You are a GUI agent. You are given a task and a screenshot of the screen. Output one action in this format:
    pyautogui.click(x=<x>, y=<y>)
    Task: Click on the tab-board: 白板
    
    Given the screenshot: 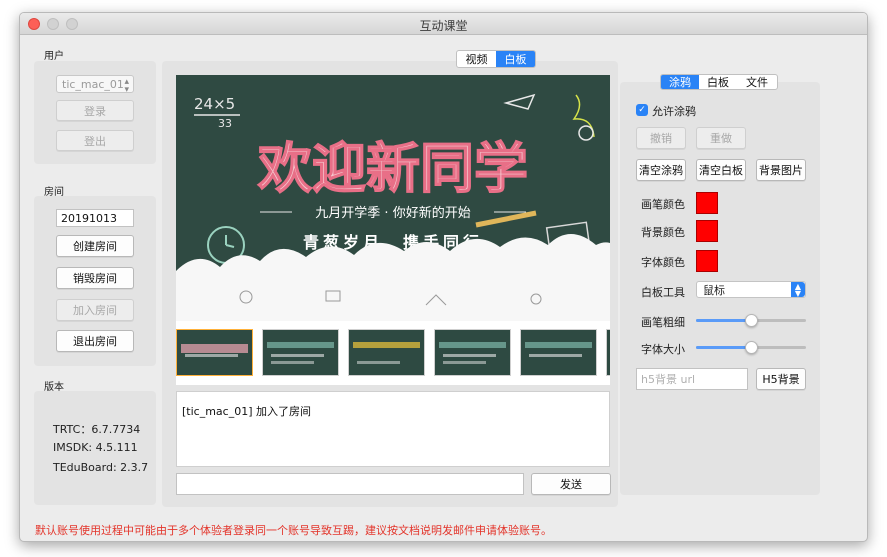 What is the action you would take?
    pyautogui.click(x=515, y=59)
    